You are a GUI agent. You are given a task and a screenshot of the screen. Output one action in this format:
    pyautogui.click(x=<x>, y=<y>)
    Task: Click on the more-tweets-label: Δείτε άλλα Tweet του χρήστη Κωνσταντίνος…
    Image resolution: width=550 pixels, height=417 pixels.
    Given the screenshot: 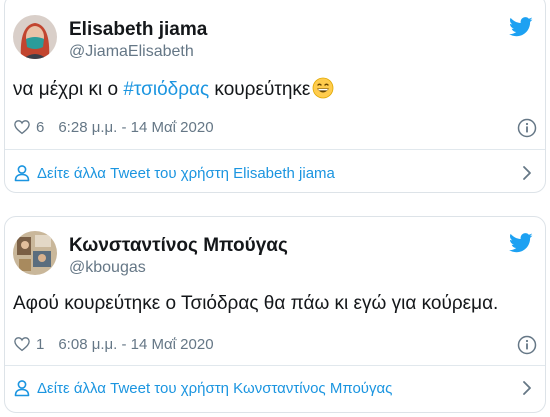 What is the action you would take?
    pyautogui.click(x=214, y=388)
    